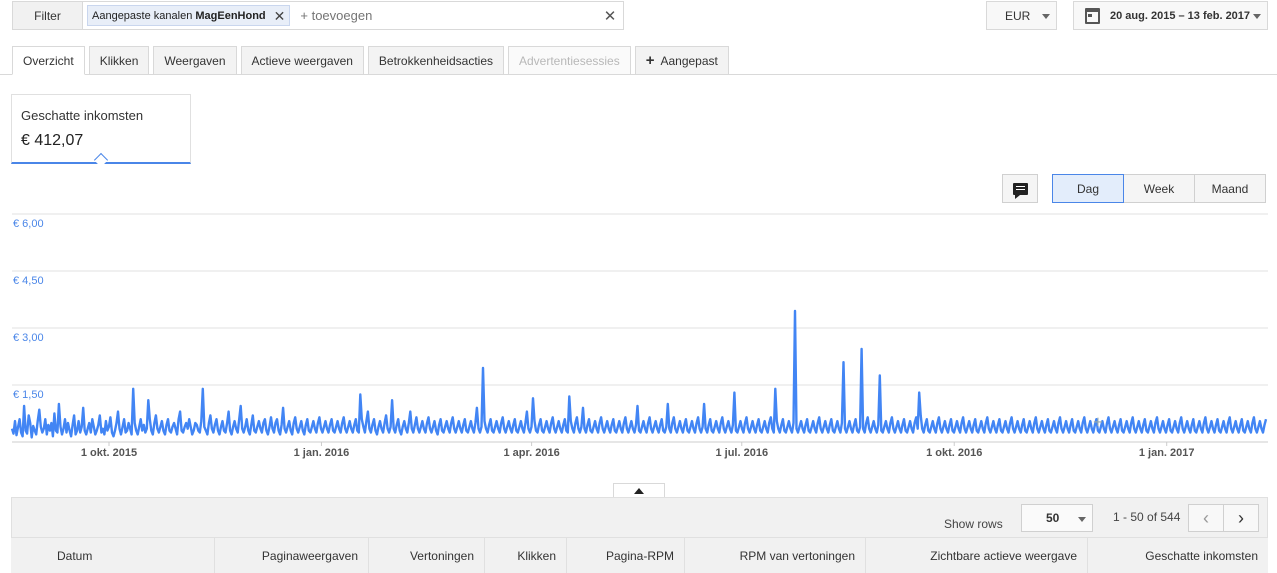 The image size is (1277, 573). I want to click on filter-chip: Aangepaste kanalen MagEenHond ✕, so click(189, 15).